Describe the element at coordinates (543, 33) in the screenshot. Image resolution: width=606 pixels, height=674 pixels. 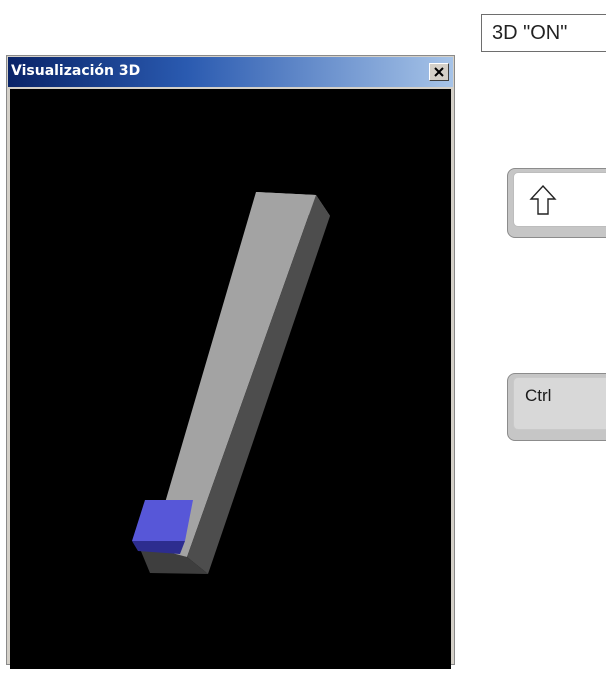
I see `3d-on-button: 3D "ON"` at that location.